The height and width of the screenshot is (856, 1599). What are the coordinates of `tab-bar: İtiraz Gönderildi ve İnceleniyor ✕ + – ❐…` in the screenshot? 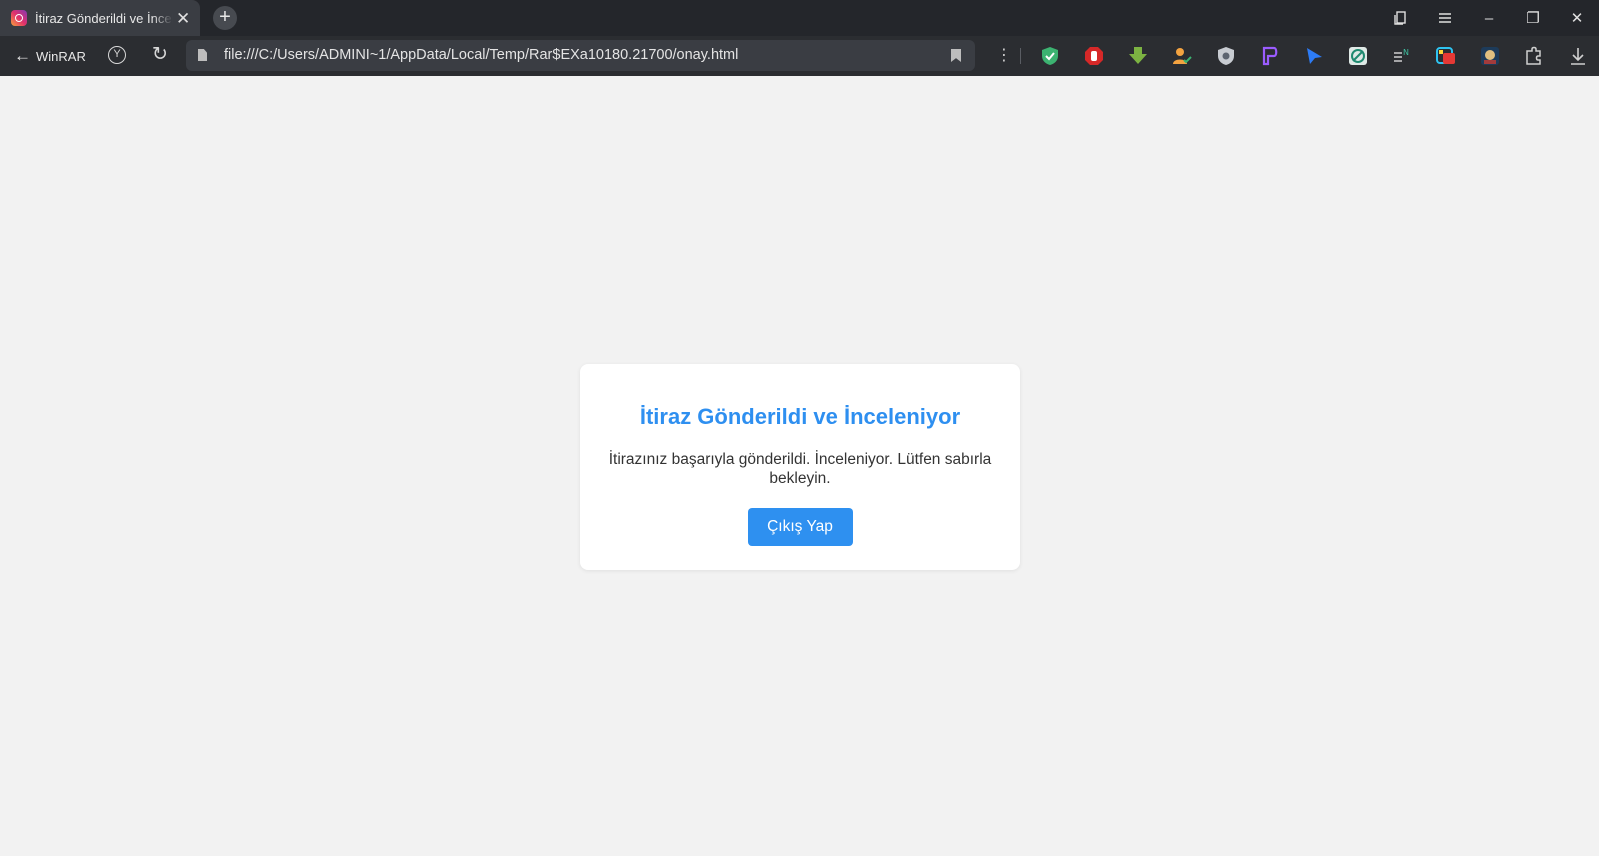 It's located at (799, 18).